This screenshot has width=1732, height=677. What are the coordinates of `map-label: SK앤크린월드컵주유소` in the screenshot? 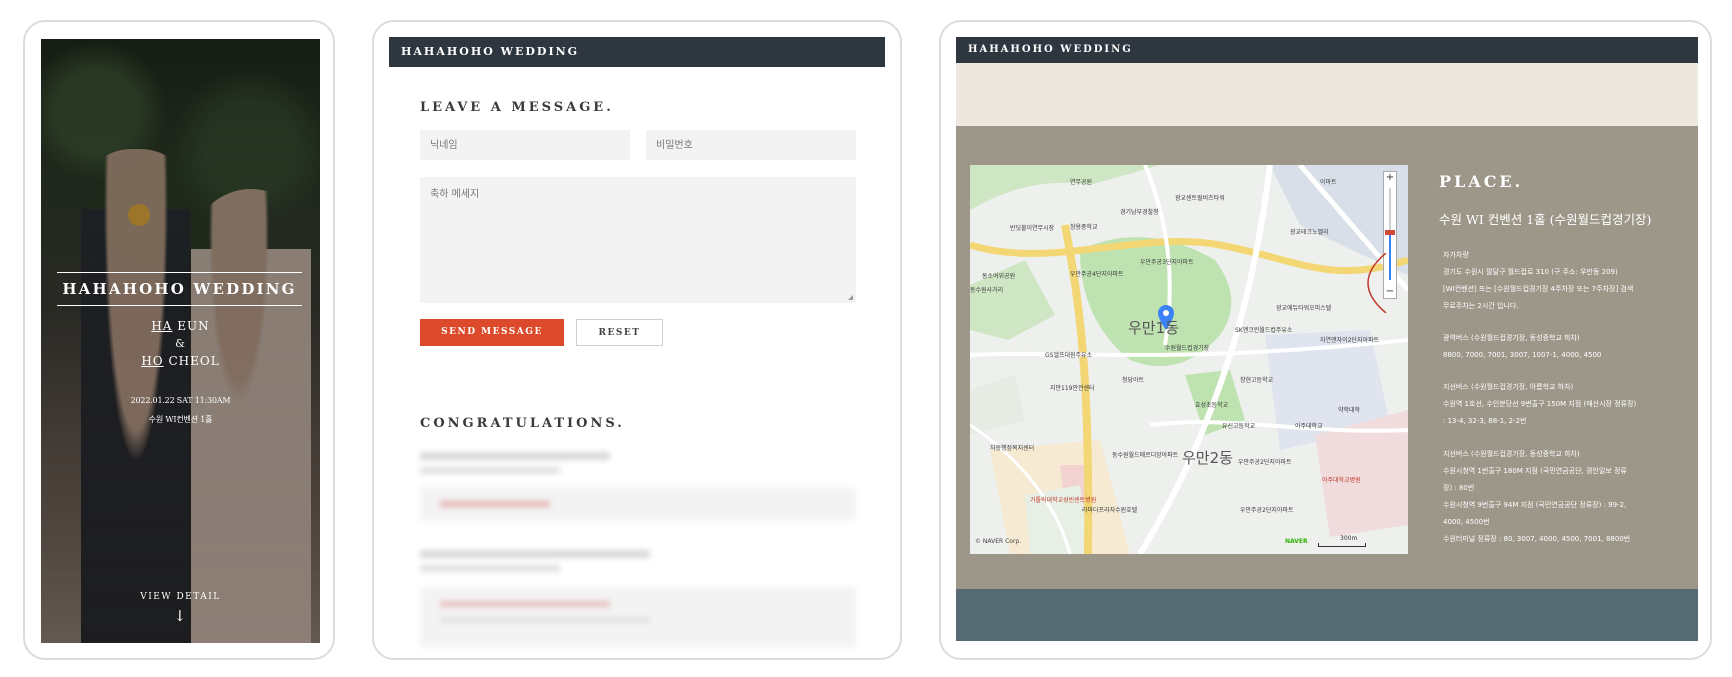 It's located at (1264, 330).